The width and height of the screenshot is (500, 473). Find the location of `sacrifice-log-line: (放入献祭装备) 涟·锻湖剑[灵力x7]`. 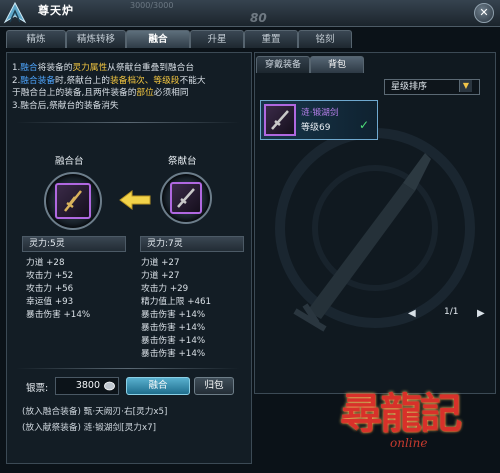

sacrifice-log-line: (放入献祭装备) 涟·锻湖剑[灵力x7] is located at coordinates (89, 428).